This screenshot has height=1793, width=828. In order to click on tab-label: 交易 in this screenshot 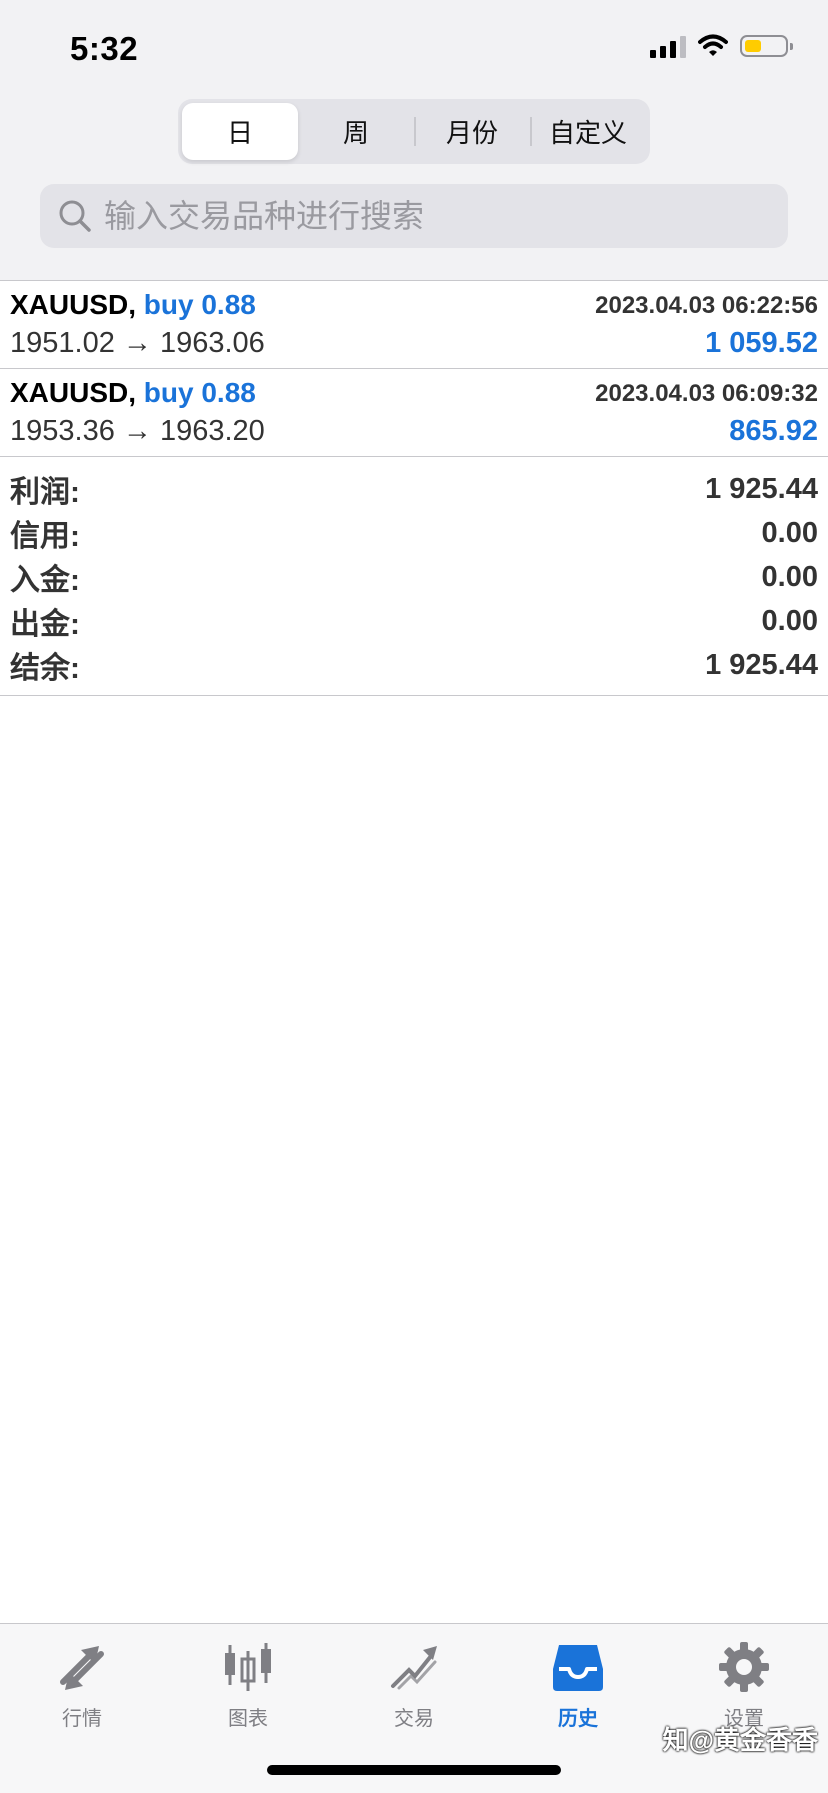, I will do `click(414, 1719)`.